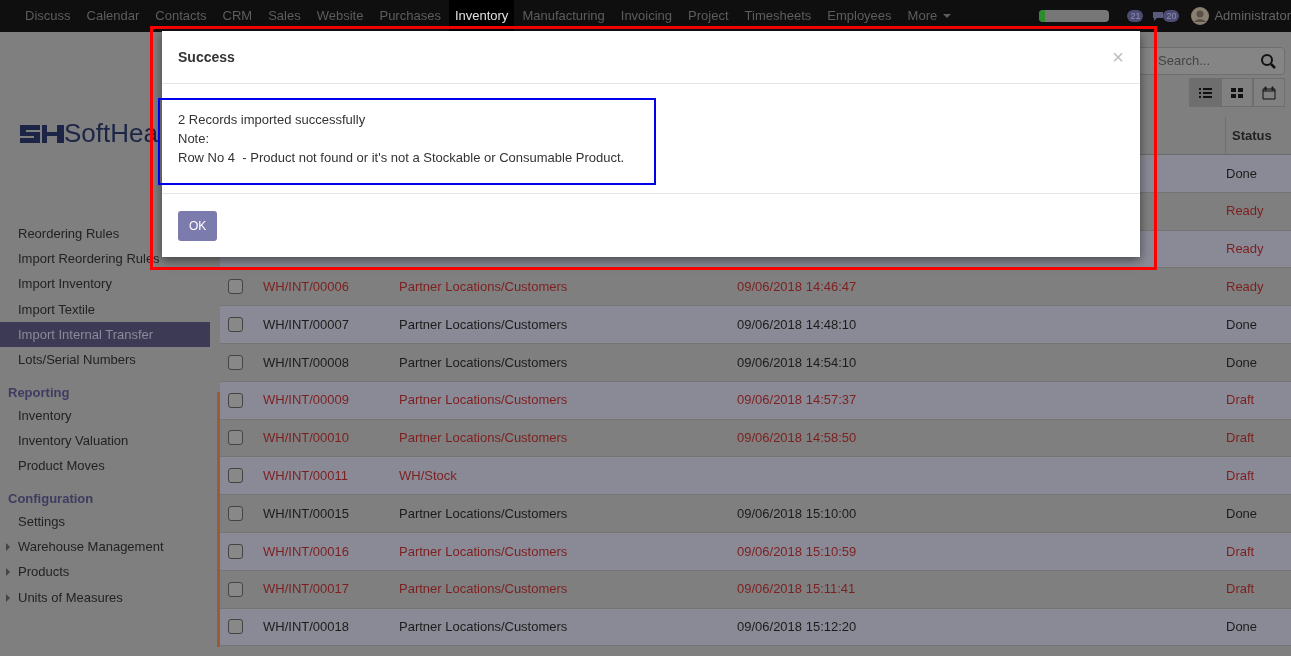 This screenshot has width=1291, height=656. What do you see at coordinates (105, 284) in the screenshot?
I see `sidebar-item: Import Inventory` at bounding box center [105, 284].